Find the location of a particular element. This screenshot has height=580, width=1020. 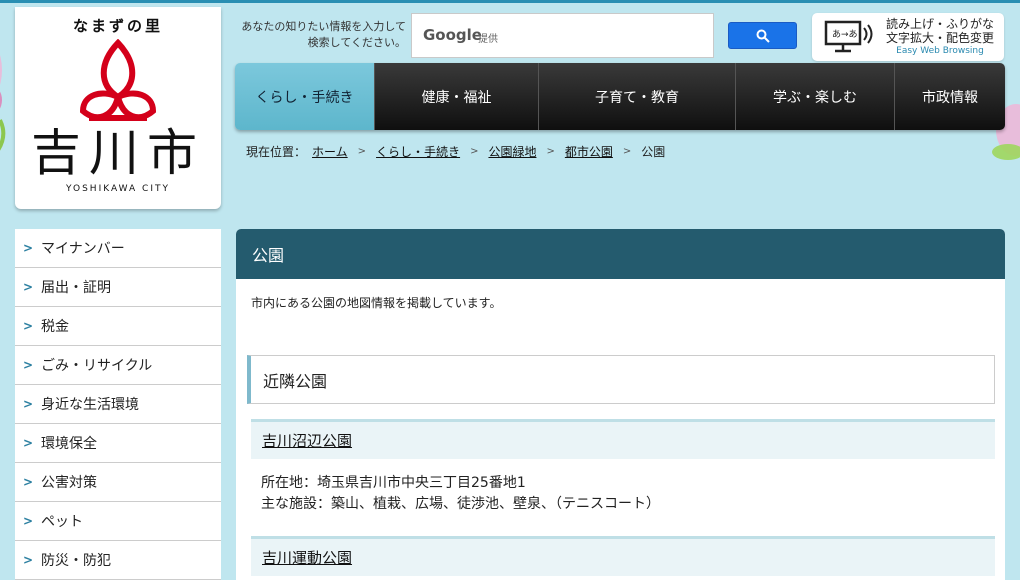

monitor-speech-icon: あ→あ is located at coordinates (848, 36).